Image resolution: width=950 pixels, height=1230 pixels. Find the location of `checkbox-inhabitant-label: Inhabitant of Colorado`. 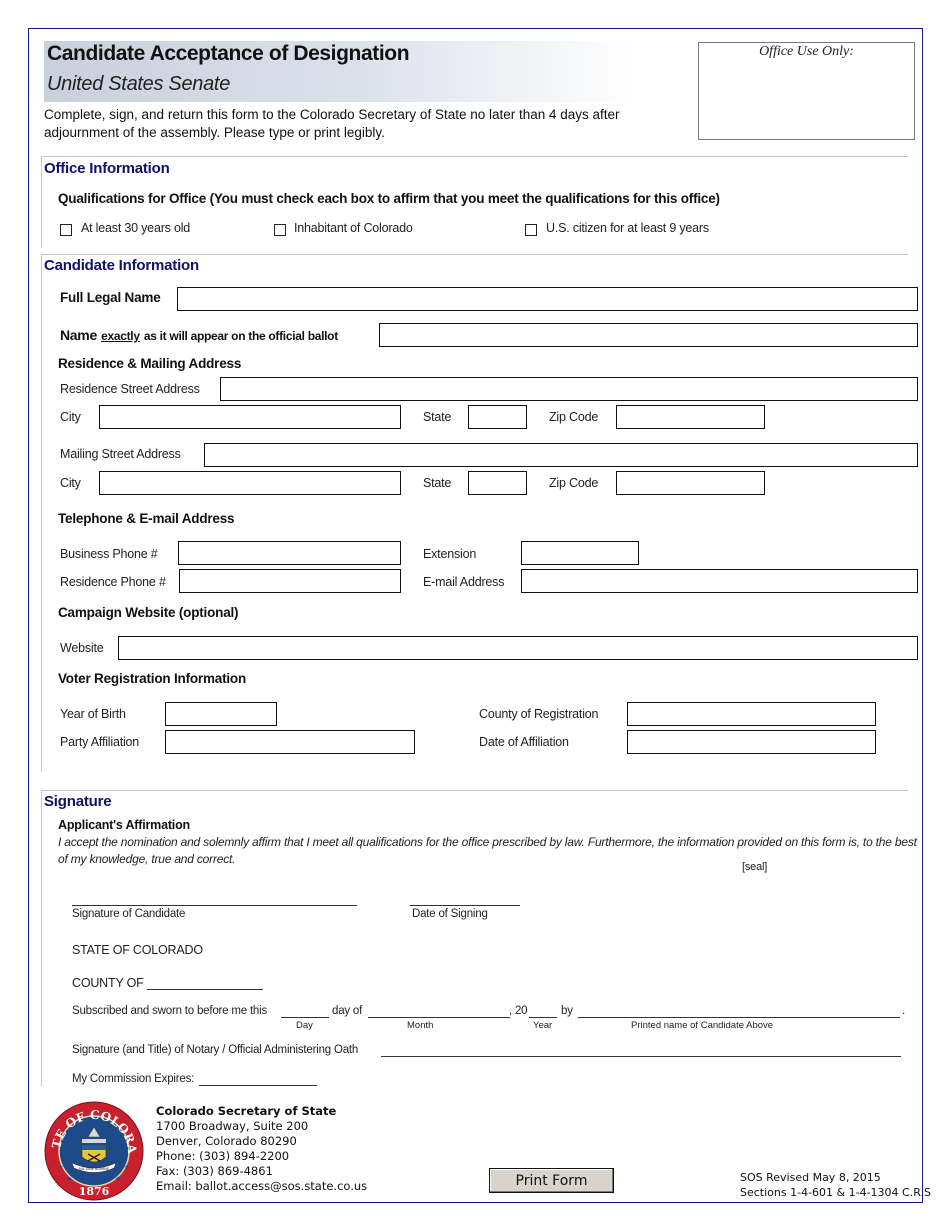

checkbox-inhabitant-label: Inhabitant of Colorado is located at coordinates (353, 228).